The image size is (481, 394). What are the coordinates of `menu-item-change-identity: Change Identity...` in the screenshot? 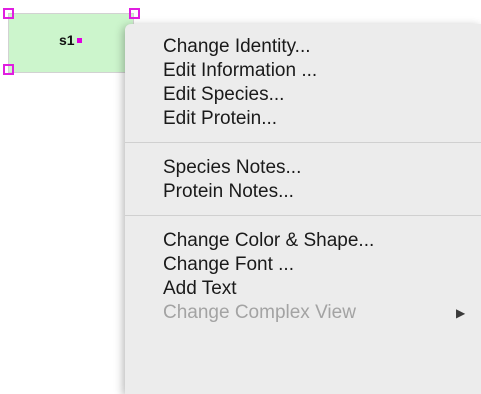 It's located at (303, 47).